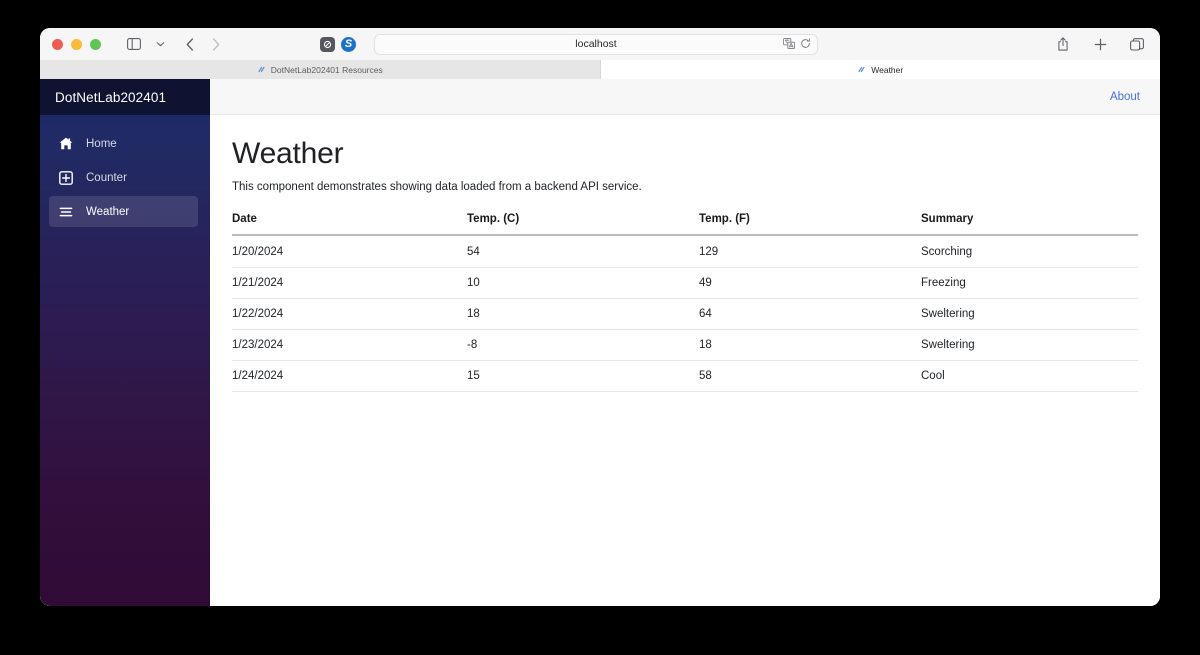  Describe the element at coordinates (95, 44) in the screenshot. I see `maximize-window-button` at that location.